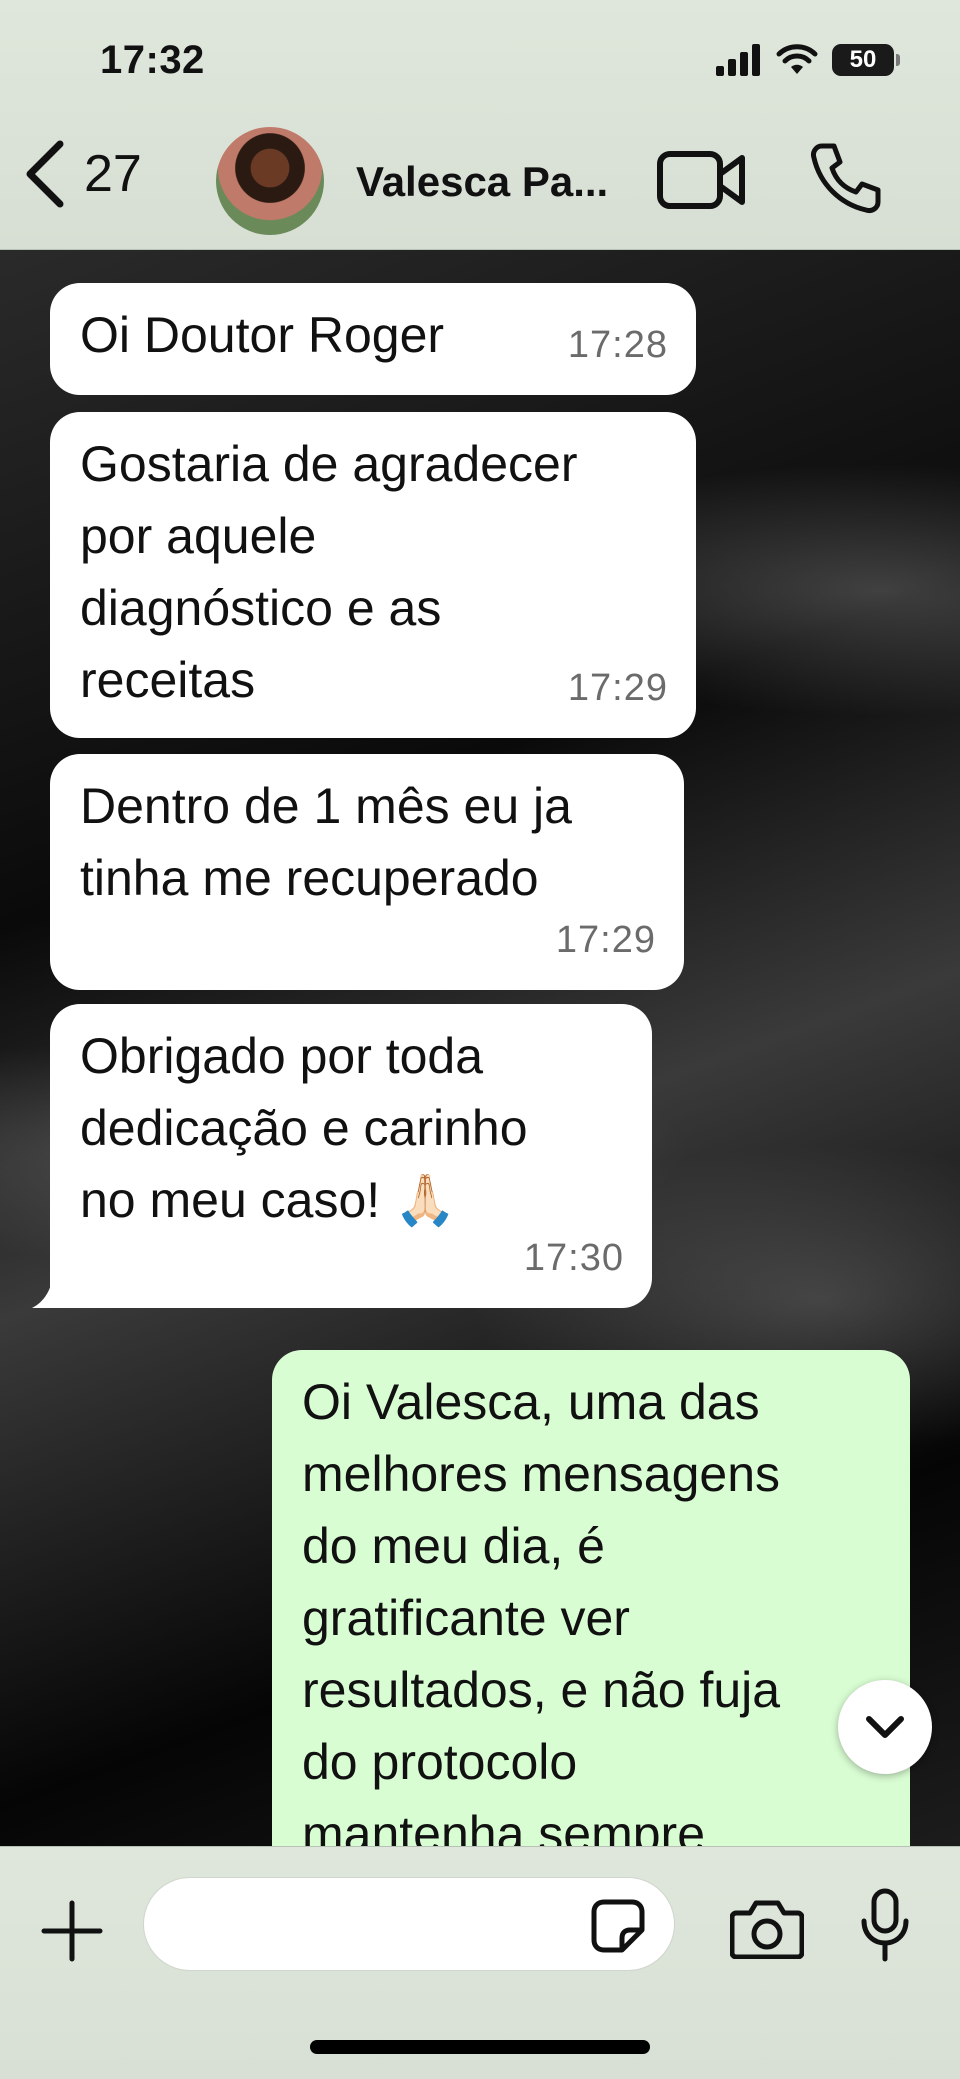  I want to click on contact-avatar, so click(270, 181).